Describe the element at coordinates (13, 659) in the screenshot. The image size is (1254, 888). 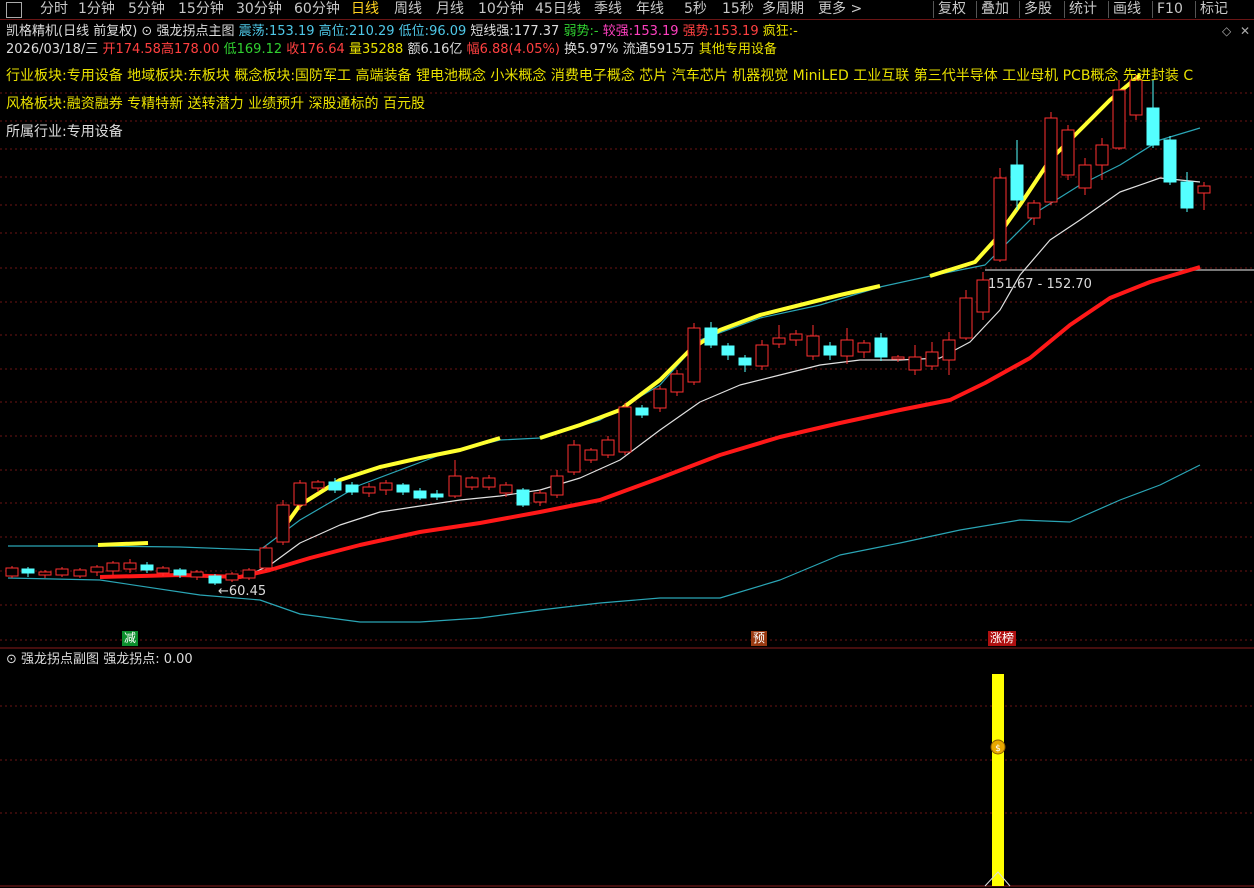
I see `sub-dropdown-icon: ⊙` at that location.